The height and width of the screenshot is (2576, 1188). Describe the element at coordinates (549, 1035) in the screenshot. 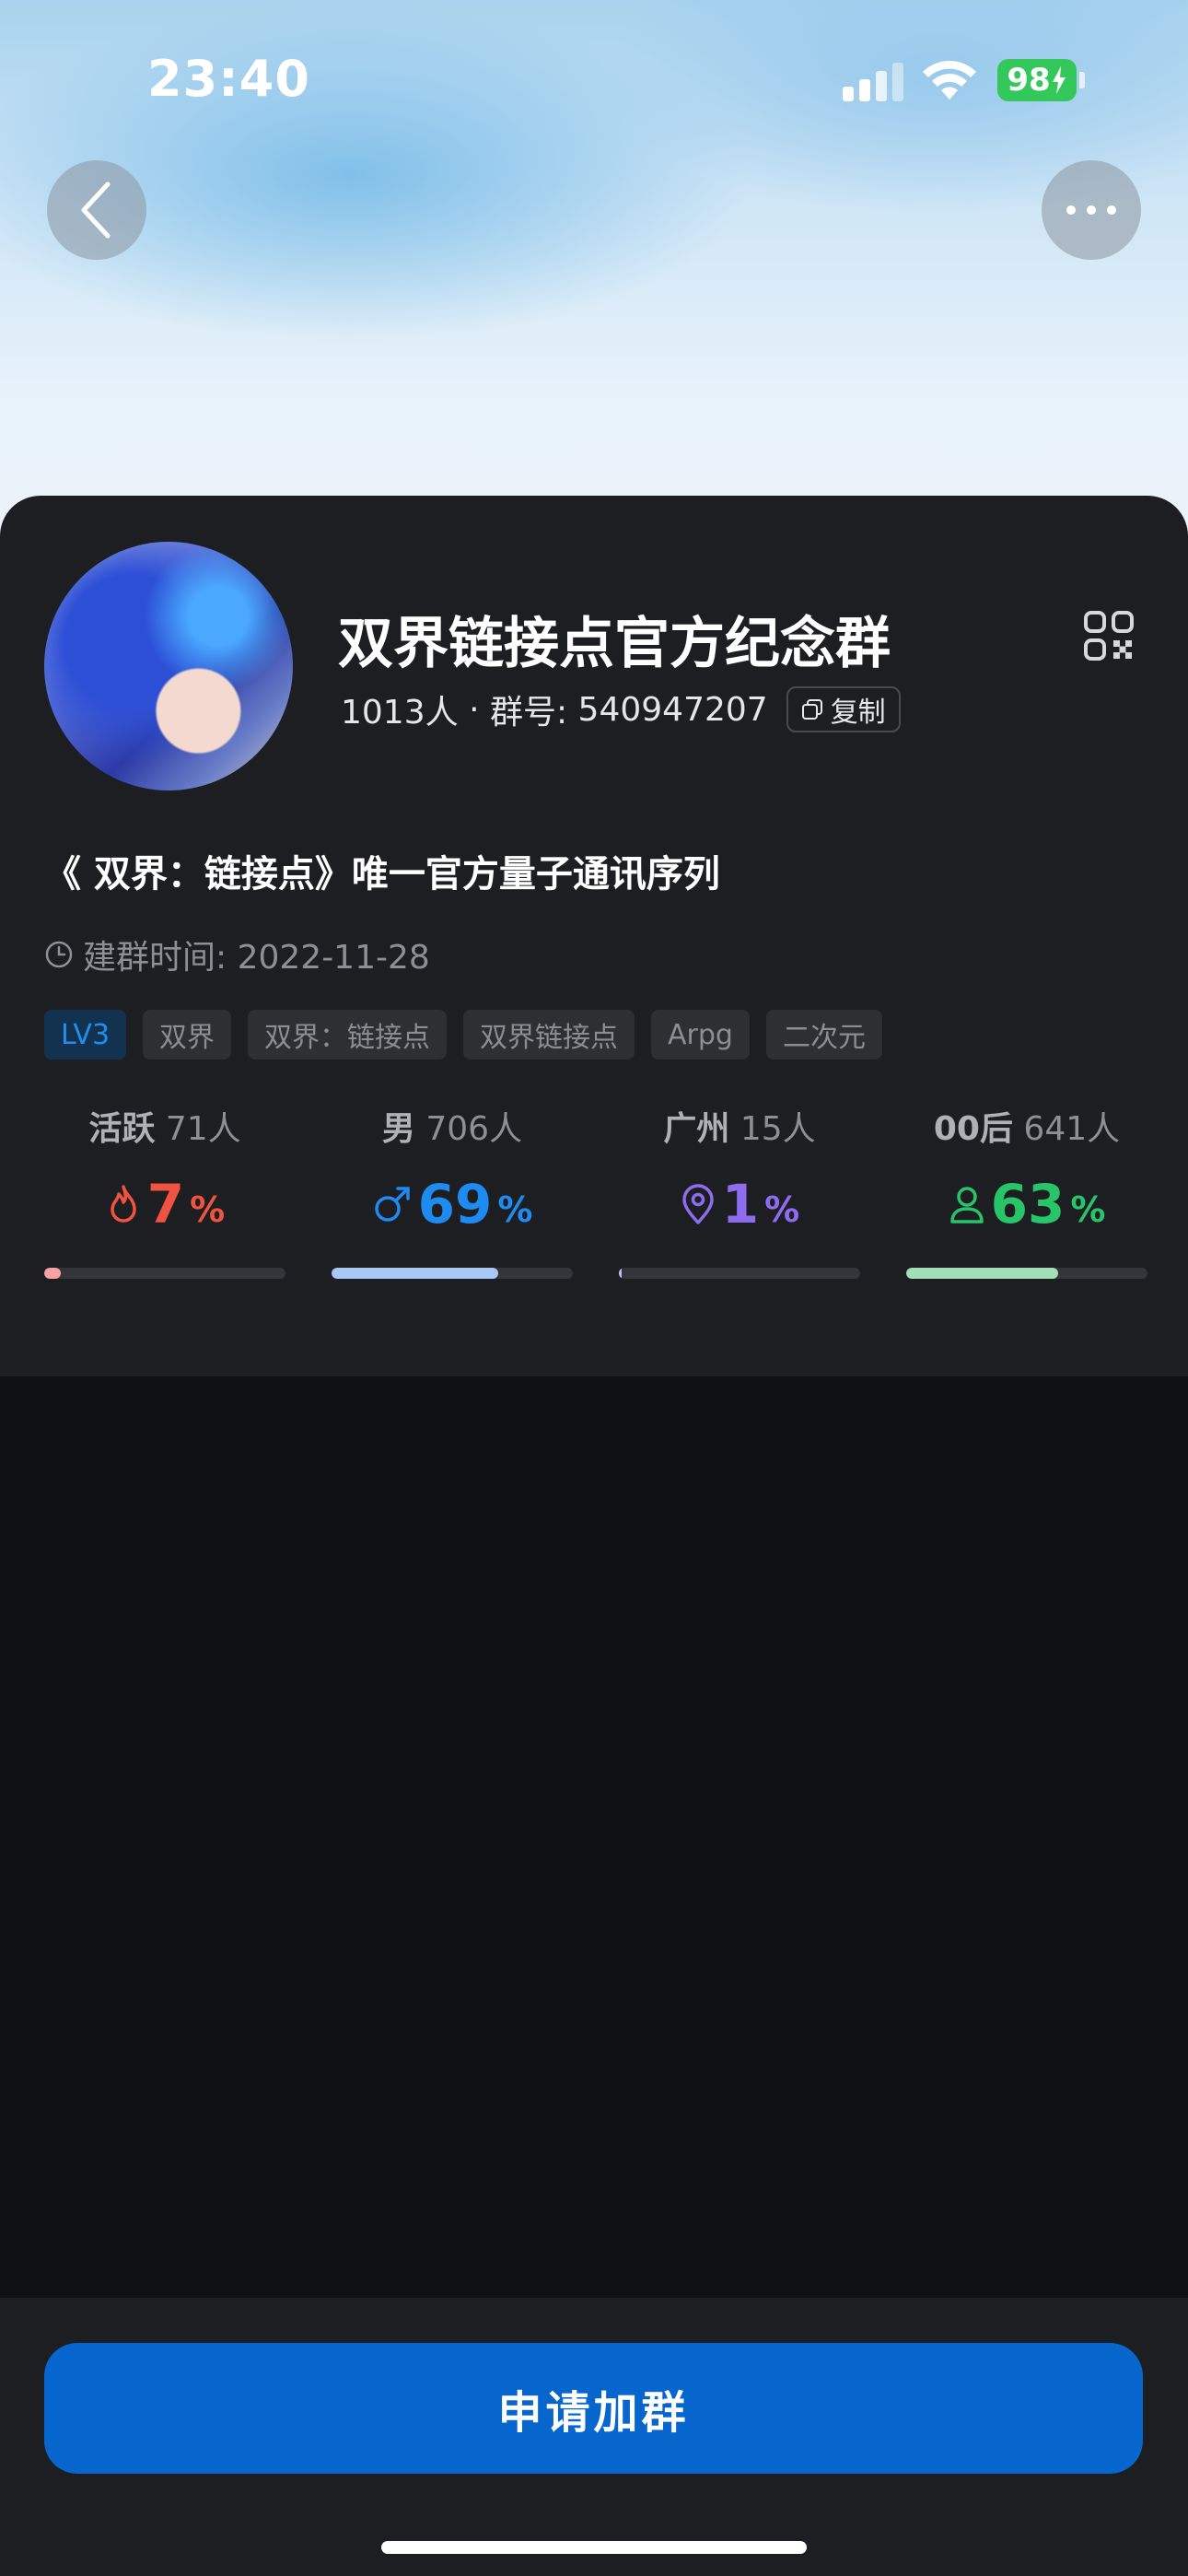

I see `tag-item: 双界链接点` at that location.